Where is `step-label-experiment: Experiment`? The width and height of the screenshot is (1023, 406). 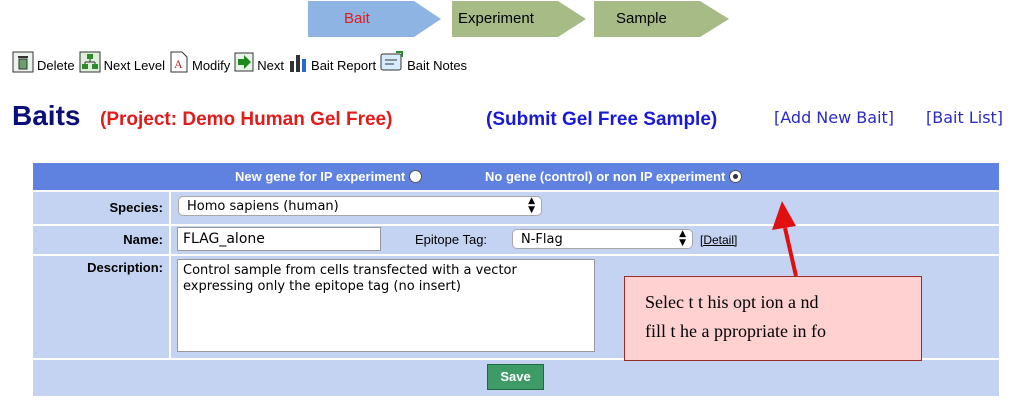
step-label-experiment: Experiment is located at coordinates (496, 18).